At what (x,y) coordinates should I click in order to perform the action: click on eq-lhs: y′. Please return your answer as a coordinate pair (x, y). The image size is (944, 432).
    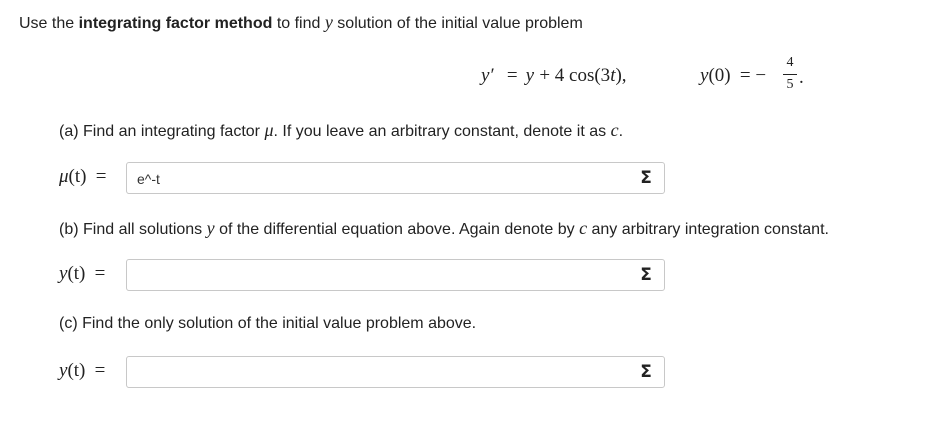
    Looking at the image, I should click on (487, 75).